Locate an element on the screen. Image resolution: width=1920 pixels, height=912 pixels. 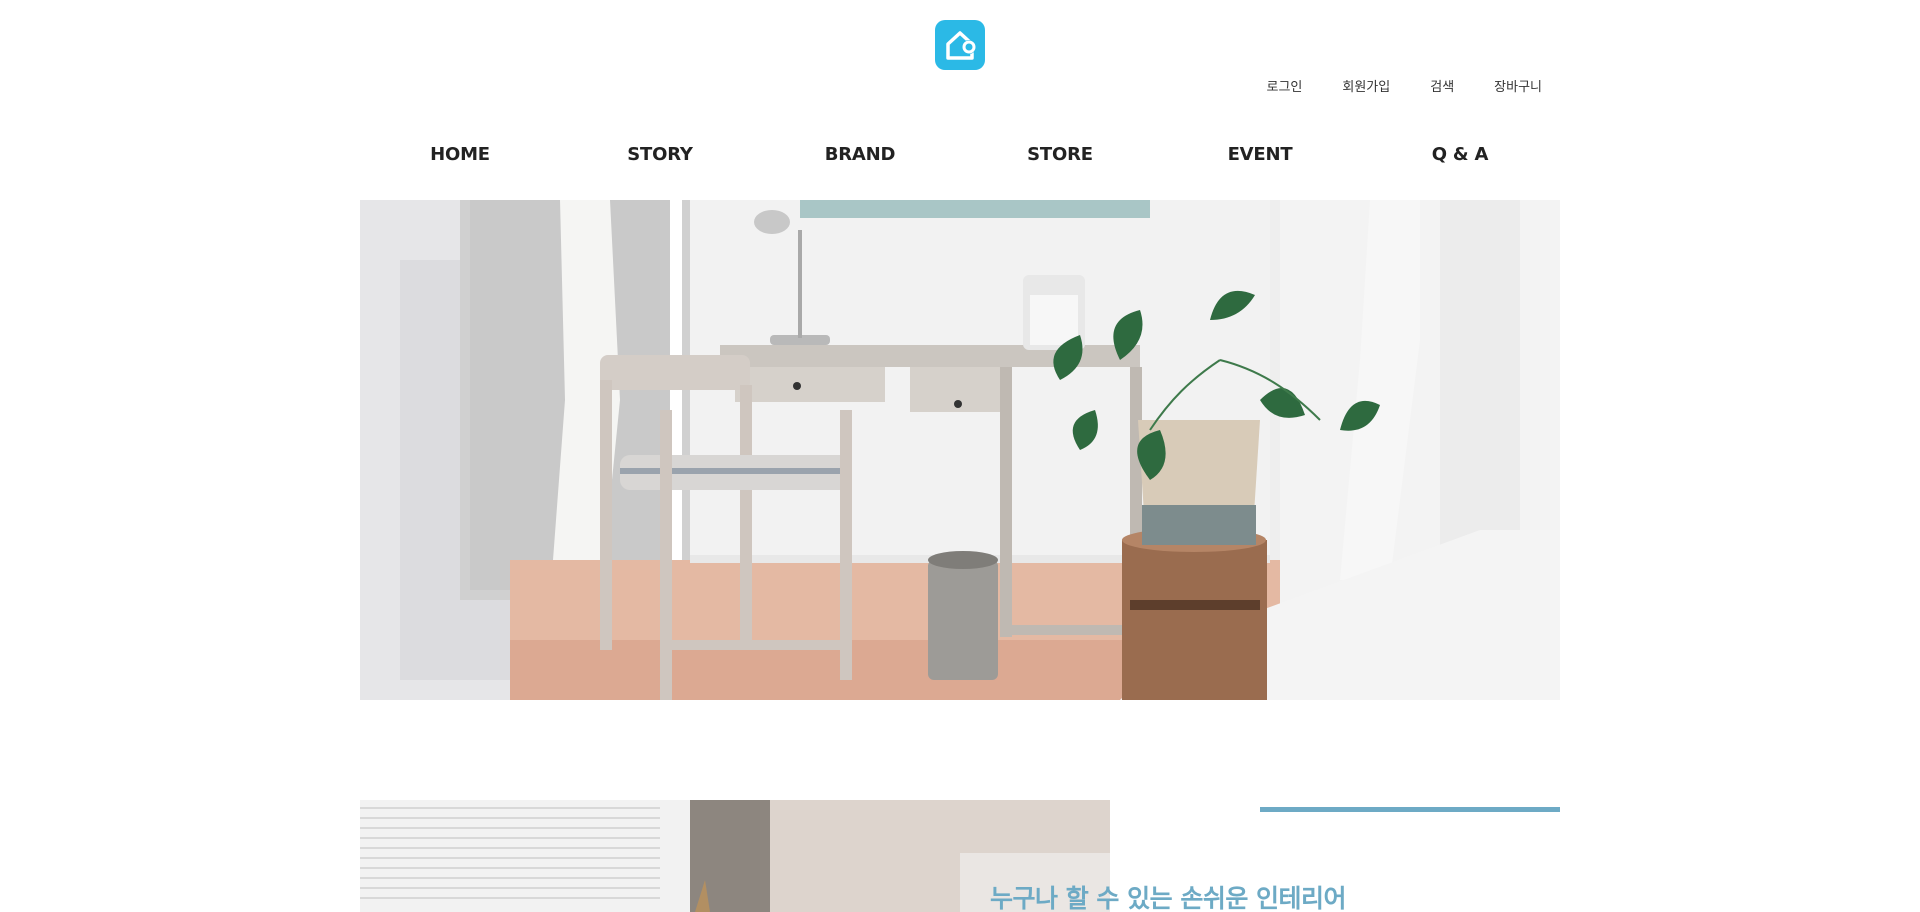
main-nav: HOME STORY BRAND STORE EVENT Q & A is located at coordinates (960, 155).